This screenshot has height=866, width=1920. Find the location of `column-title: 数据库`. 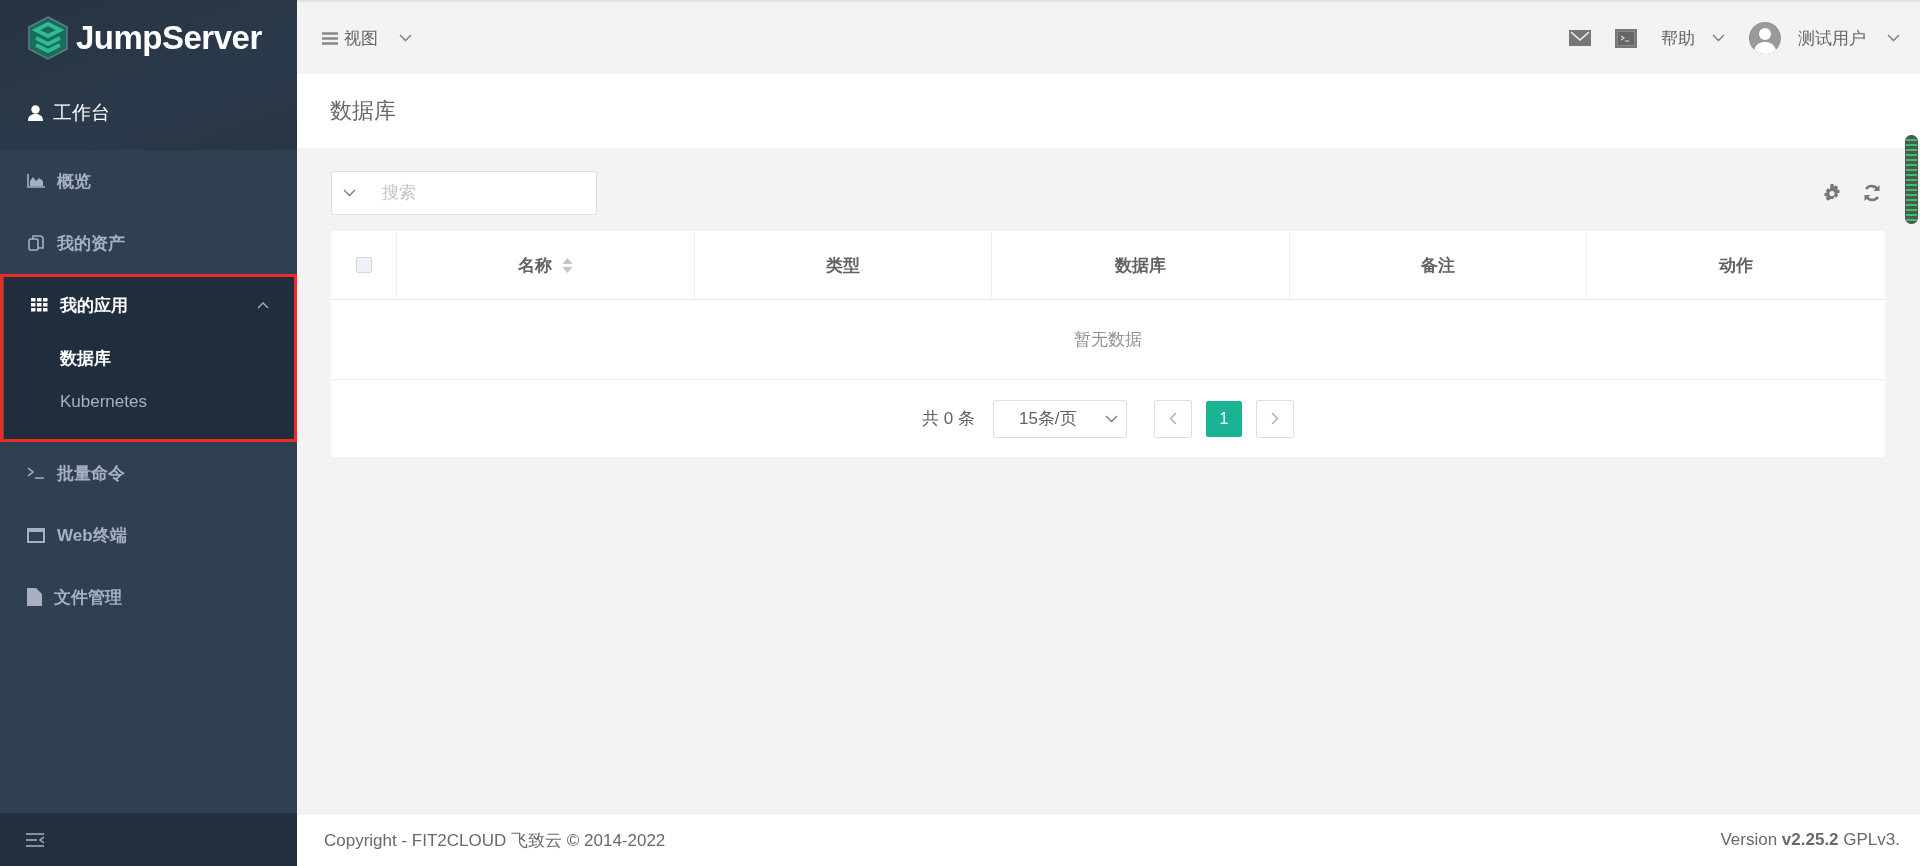

column-title: 数据库 is located at coordinates (1140, 265).